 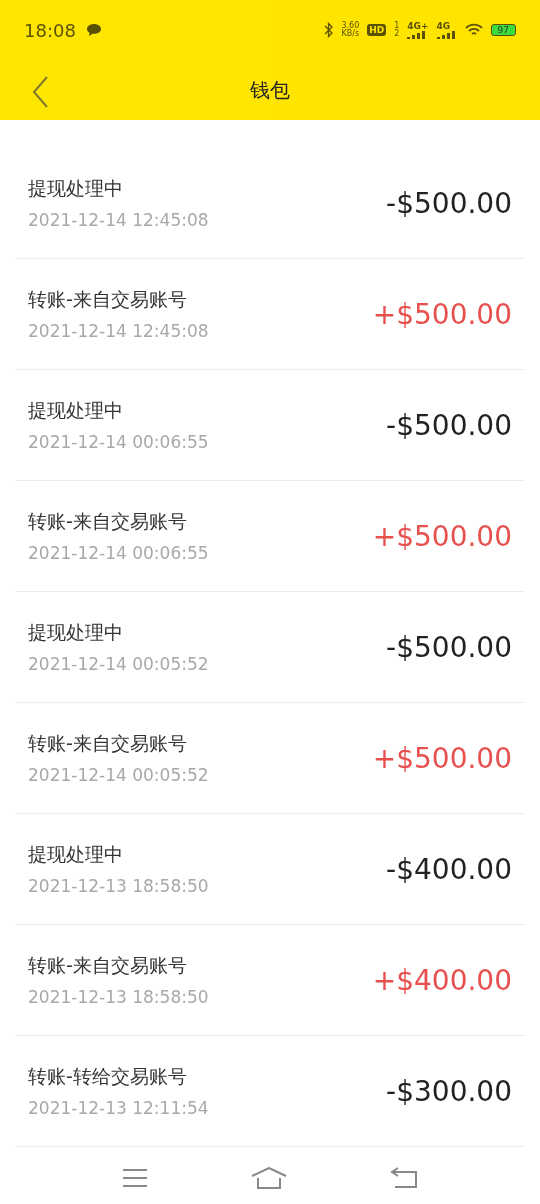 What do you see at coordinates (270, 980) in the screenshot?
I see `transaction-row: 转账-来自交易账号 2021-12-13 18:58:50 +$400.00` at bounding box center [270, 980].